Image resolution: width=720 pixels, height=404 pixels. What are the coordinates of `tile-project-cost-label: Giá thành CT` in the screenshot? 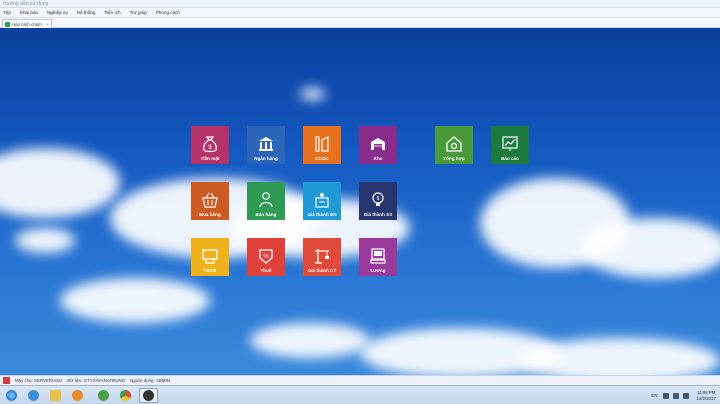 It's located at (322, 270).